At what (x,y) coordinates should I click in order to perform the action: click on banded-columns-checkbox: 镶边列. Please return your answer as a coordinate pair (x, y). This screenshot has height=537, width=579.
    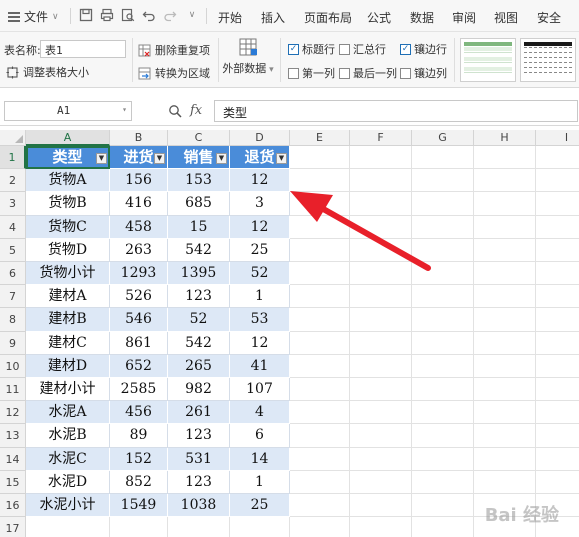
    Looking at the image, I should click on (423, 73).